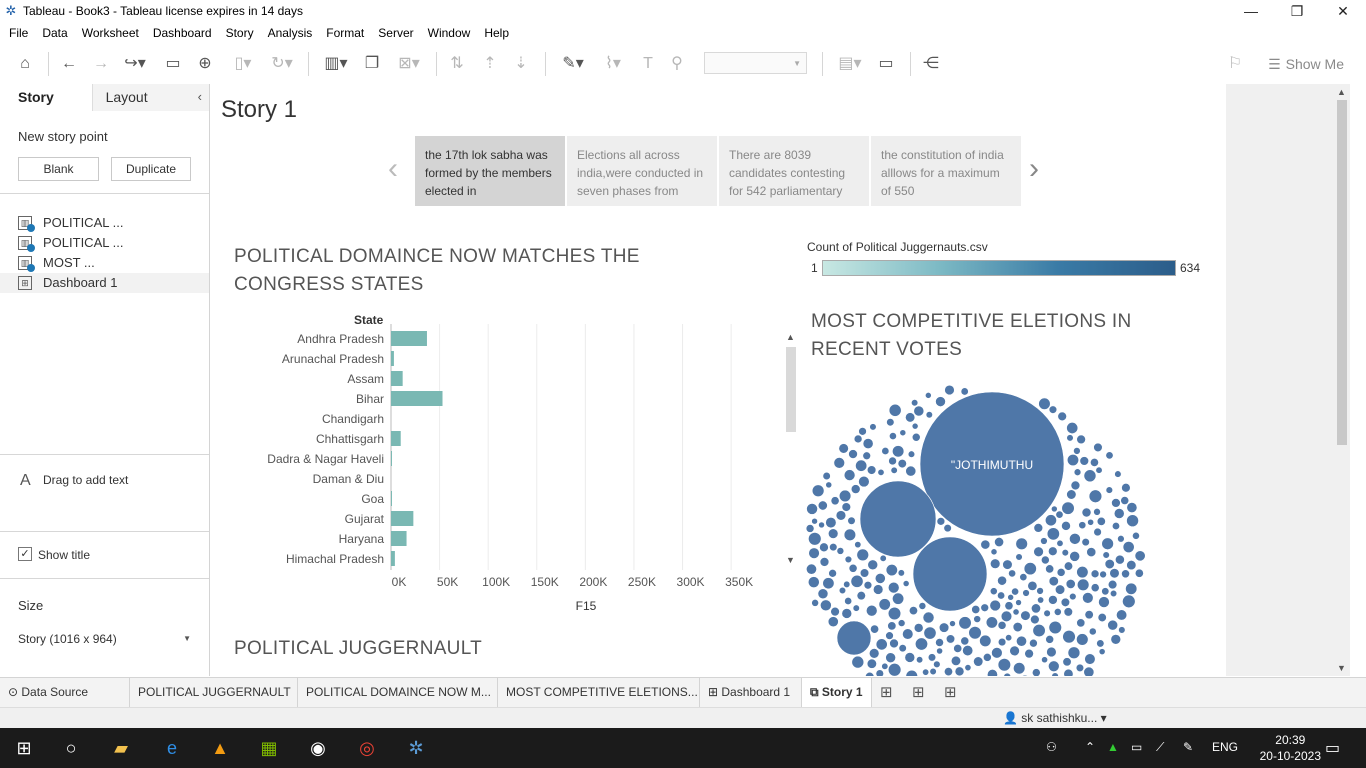 This screenshot has height=768, width=1366. Describe the element at coordinates (490, 64) in the screenshot. I see `sort-ascending-icon: ⇡` at that location.